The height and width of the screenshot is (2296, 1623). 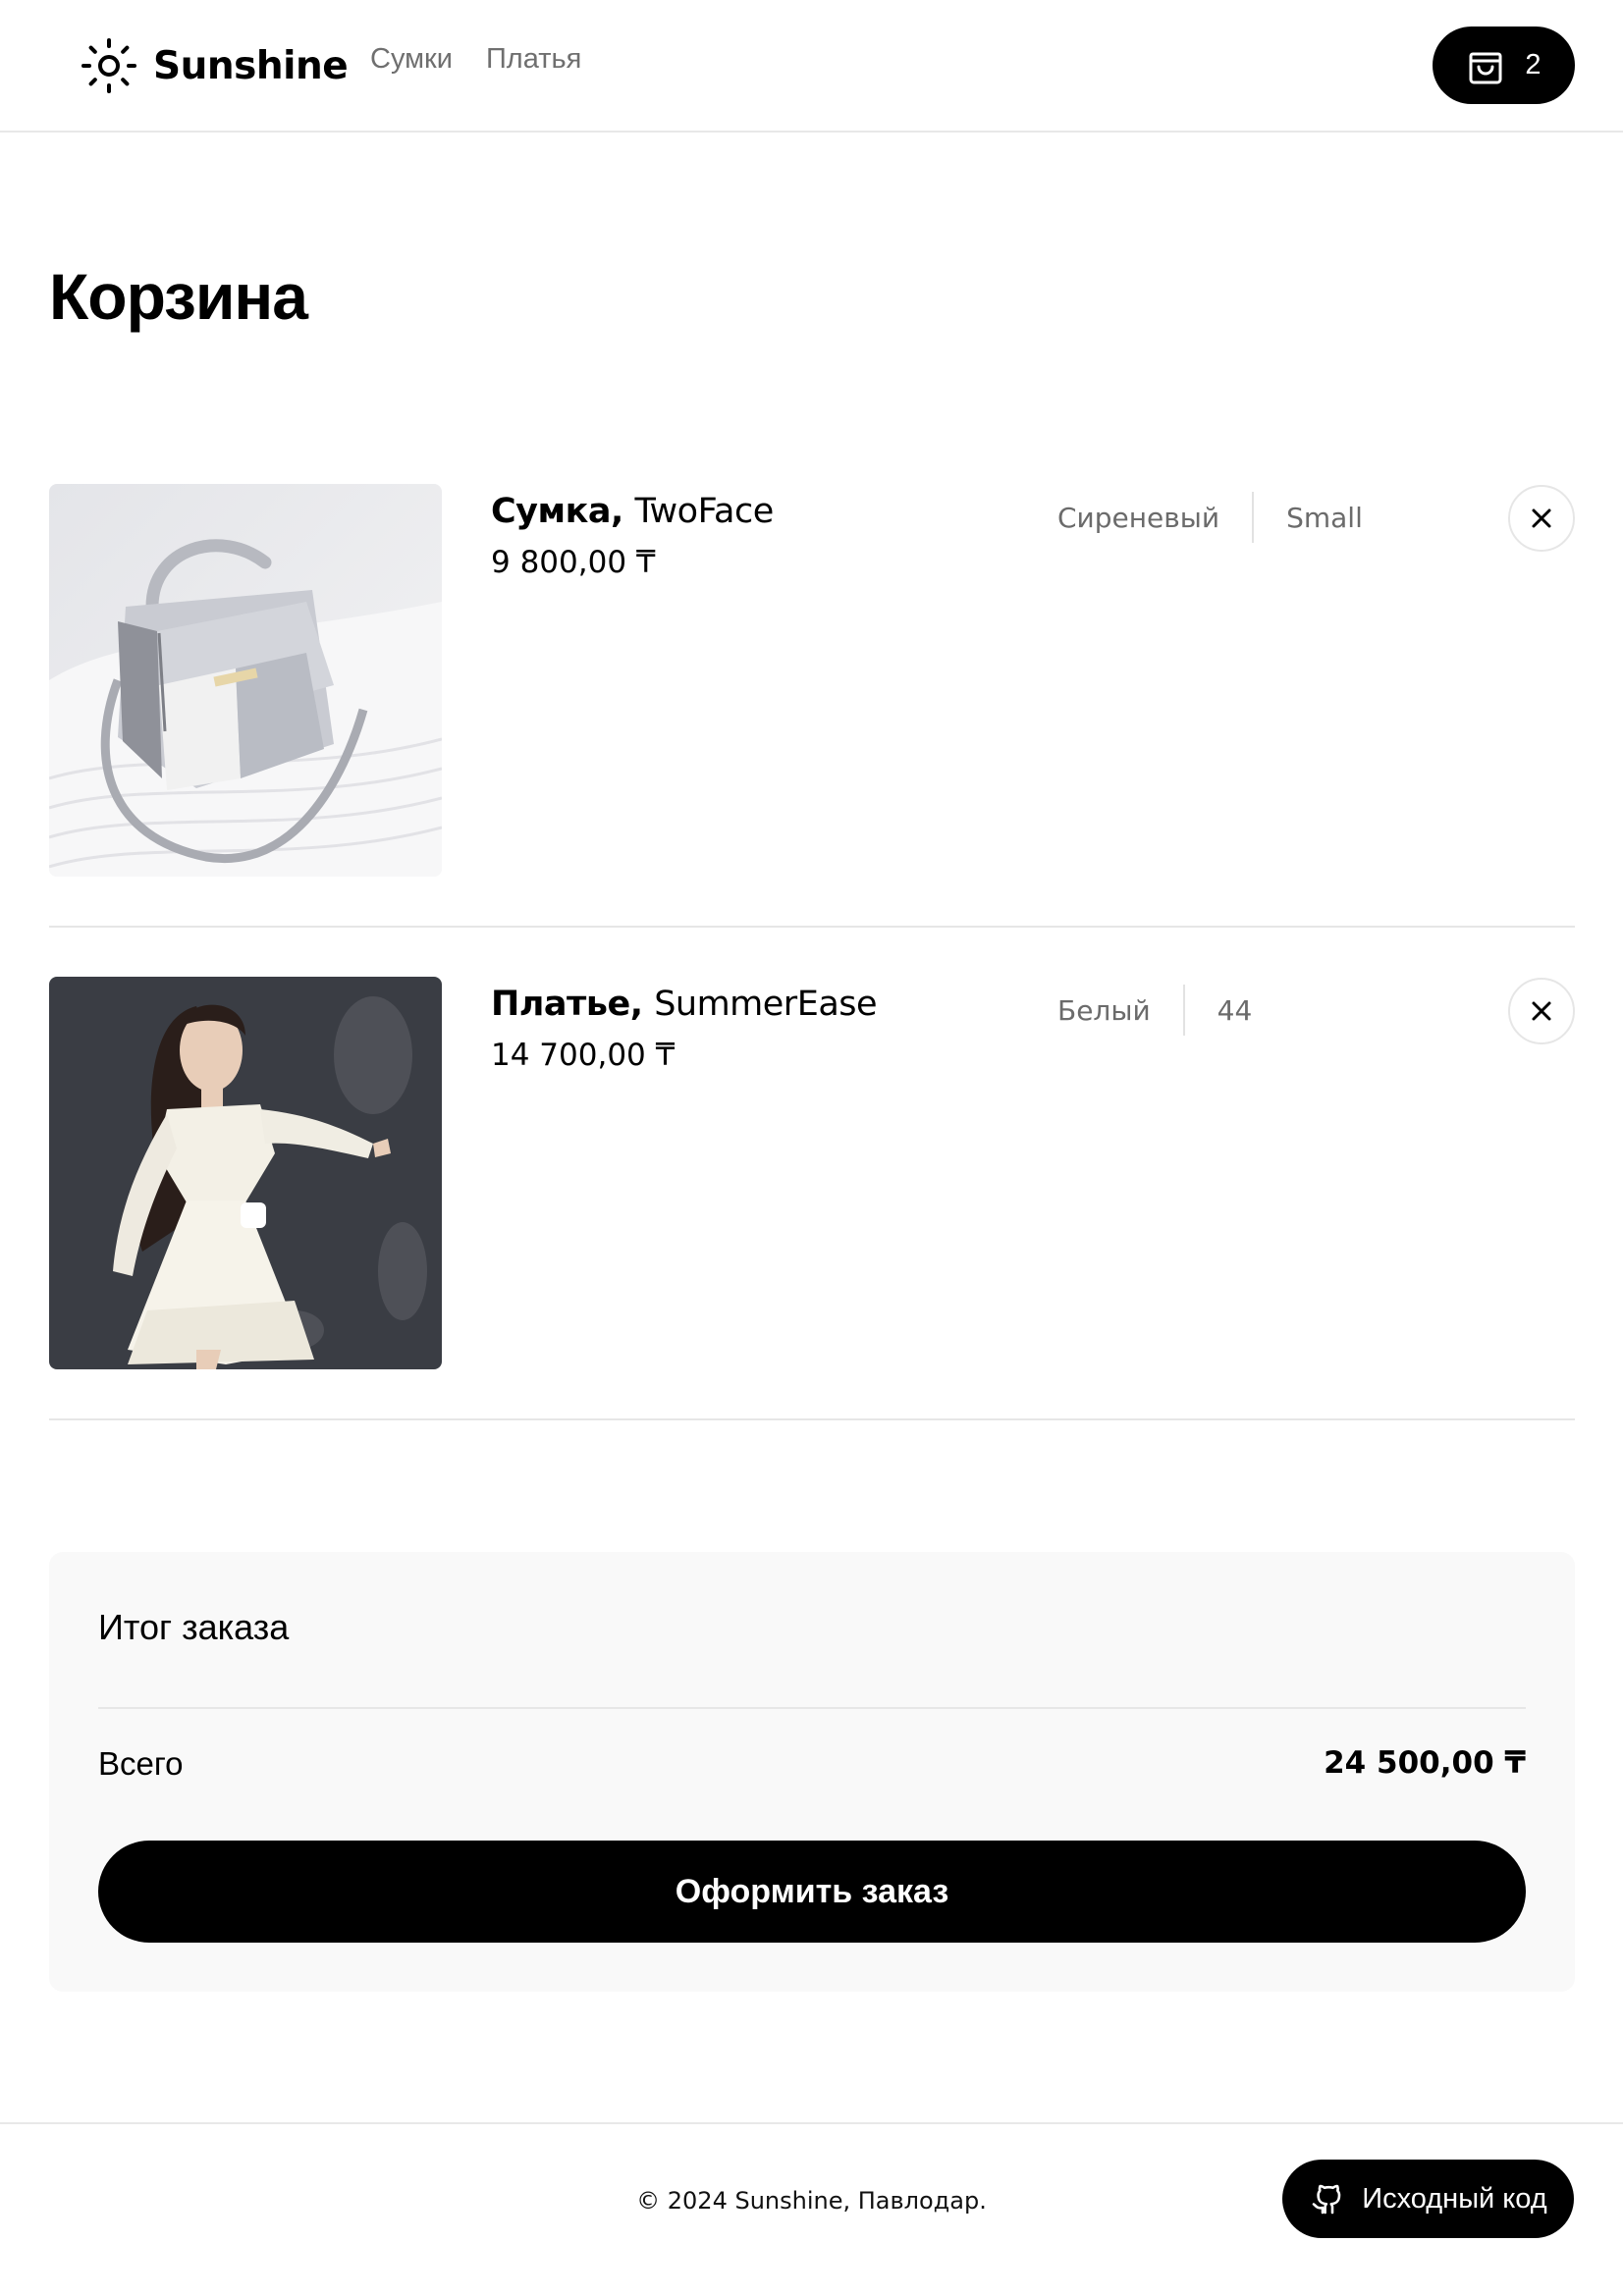 I want to click on product-name: Сумка, TwoFace, so click(x=632, y=511).